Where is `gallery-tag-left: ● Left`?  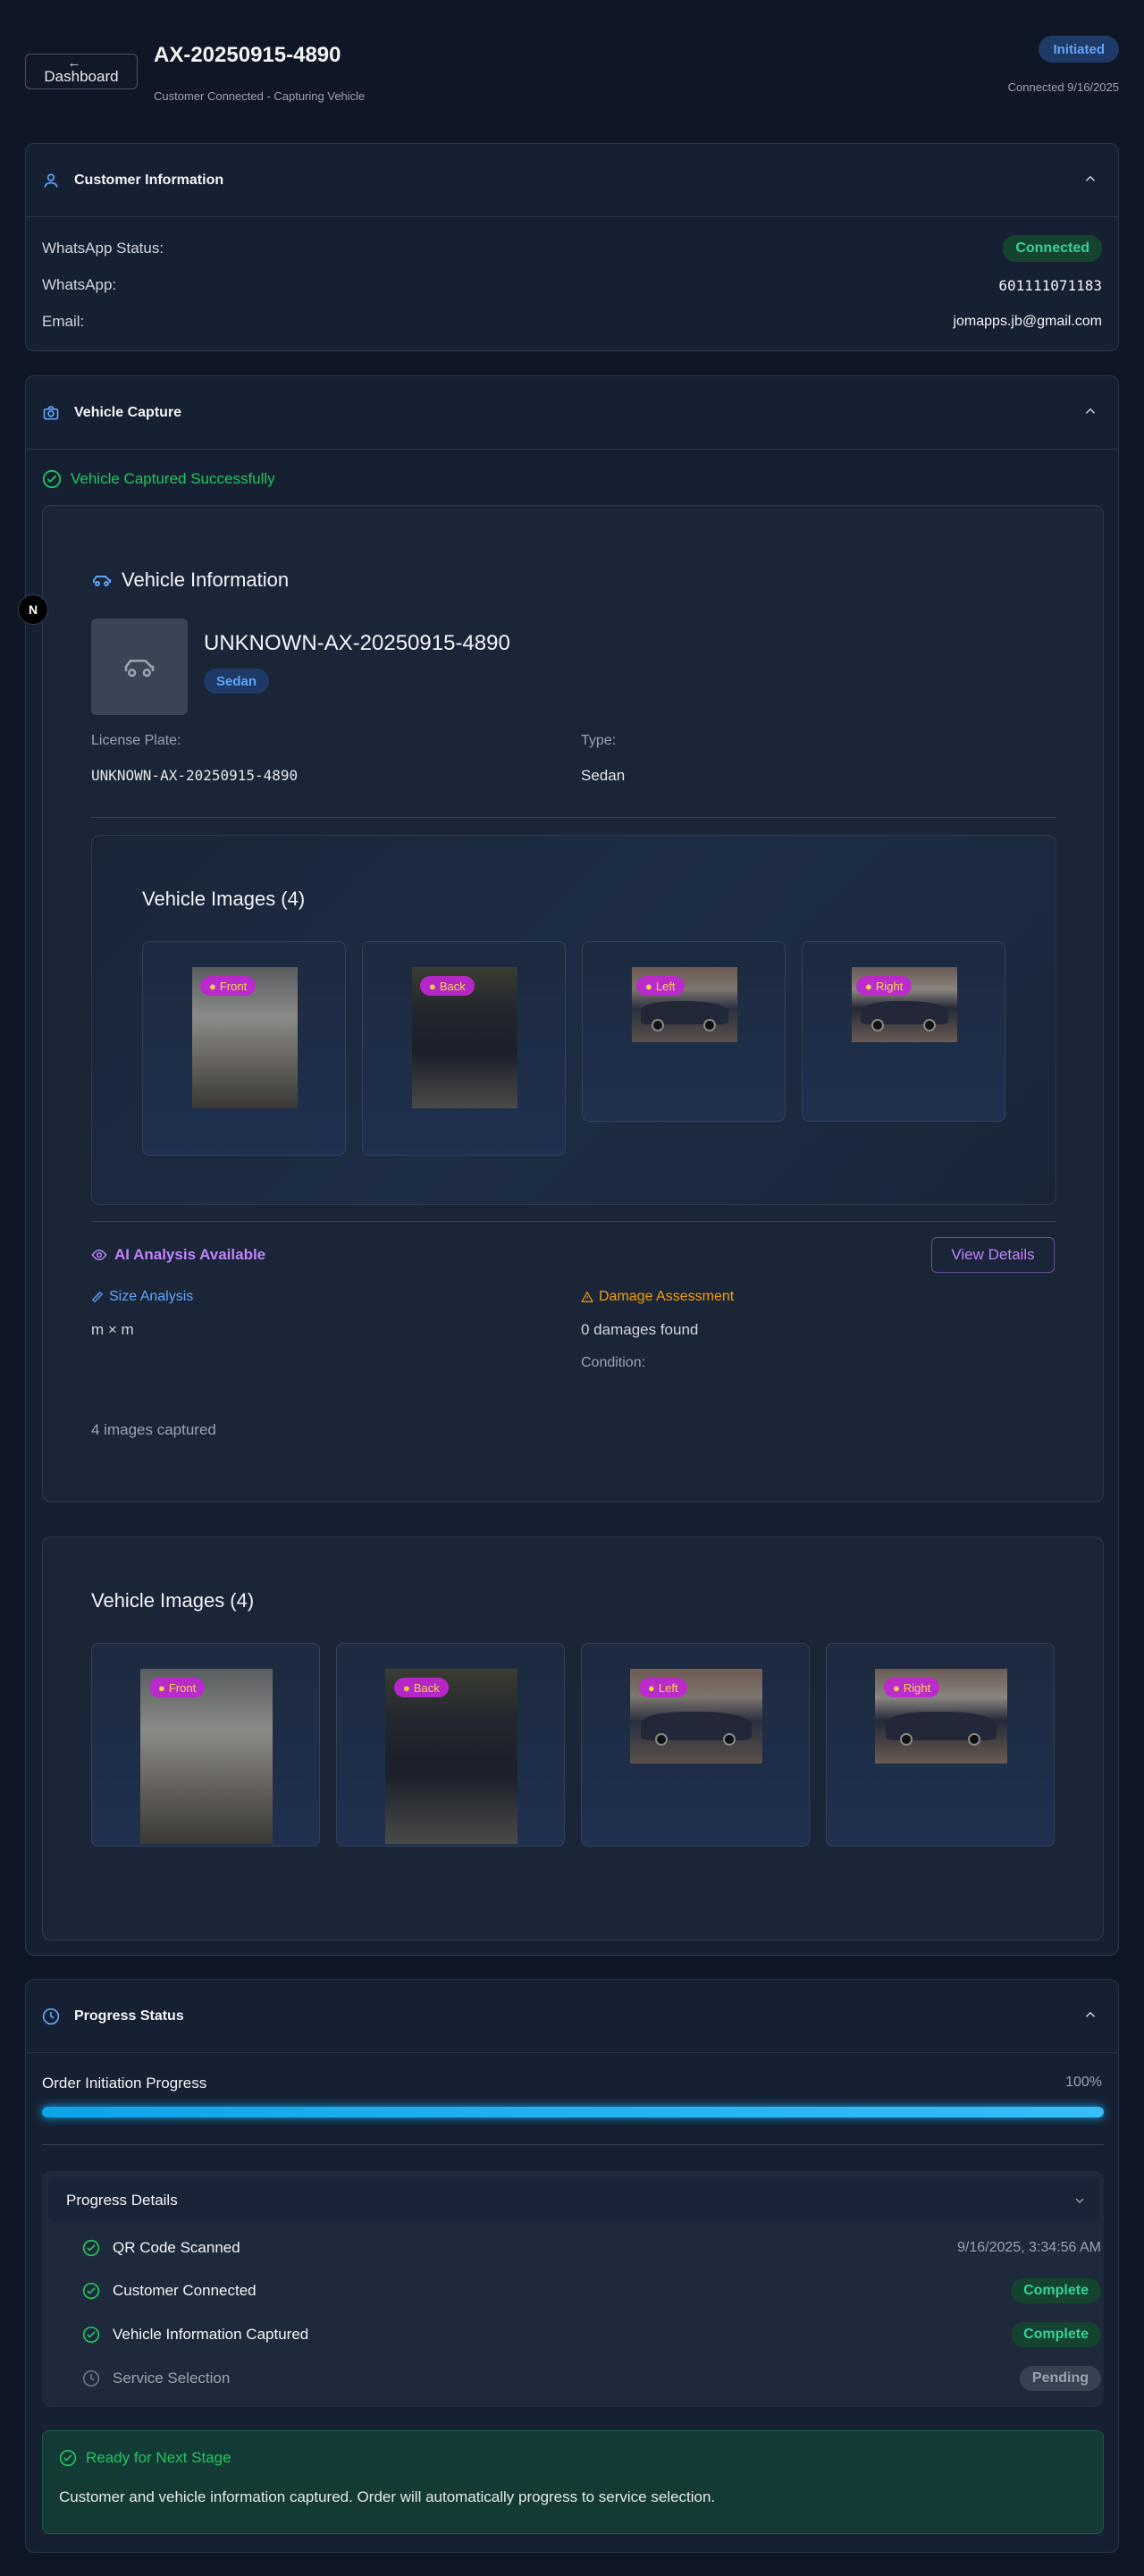 gallery-tag-left: ● Left is located at coordinates (663, 1688).